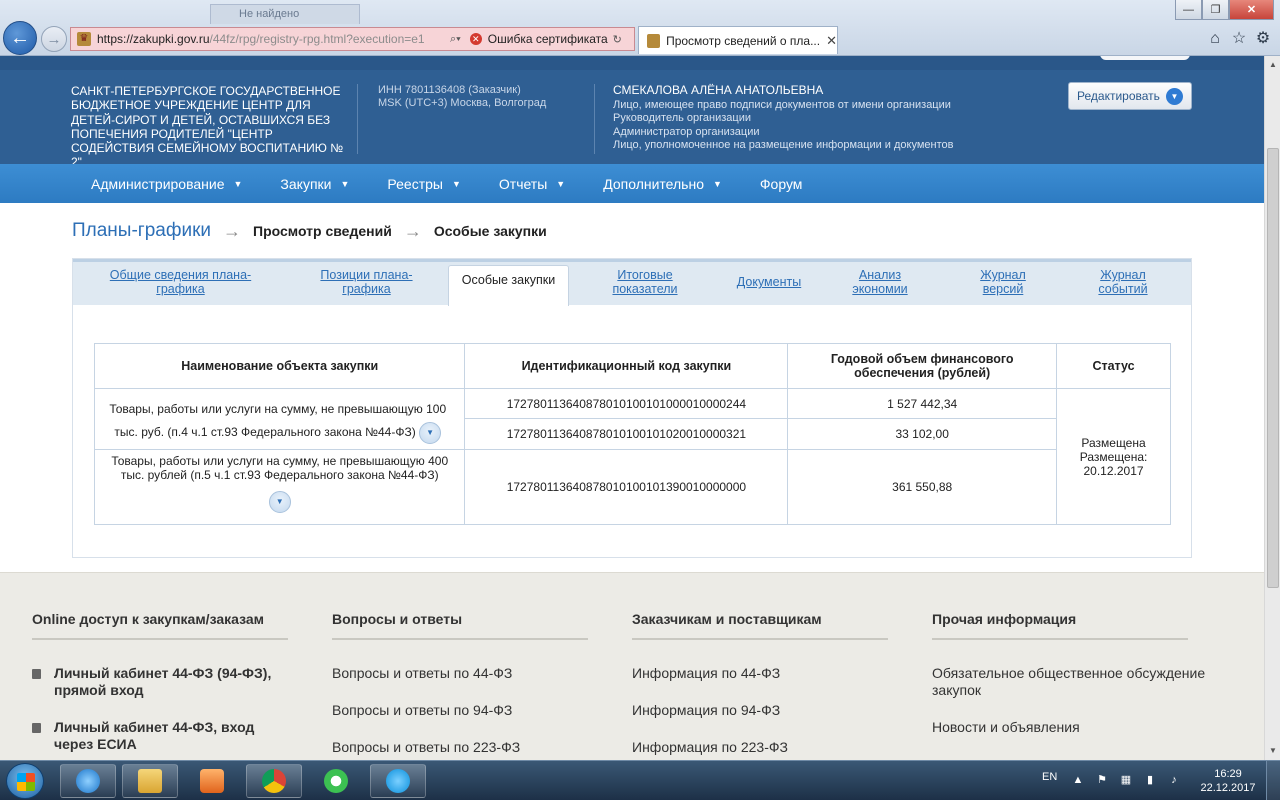 This screenshot has height=800, width=1280. What do you see at coordinates (460, 747) in the screenshot?
I see `footer-link: Вопросы и ответы по 223-ФЗ` at bounding box center [460, 747].